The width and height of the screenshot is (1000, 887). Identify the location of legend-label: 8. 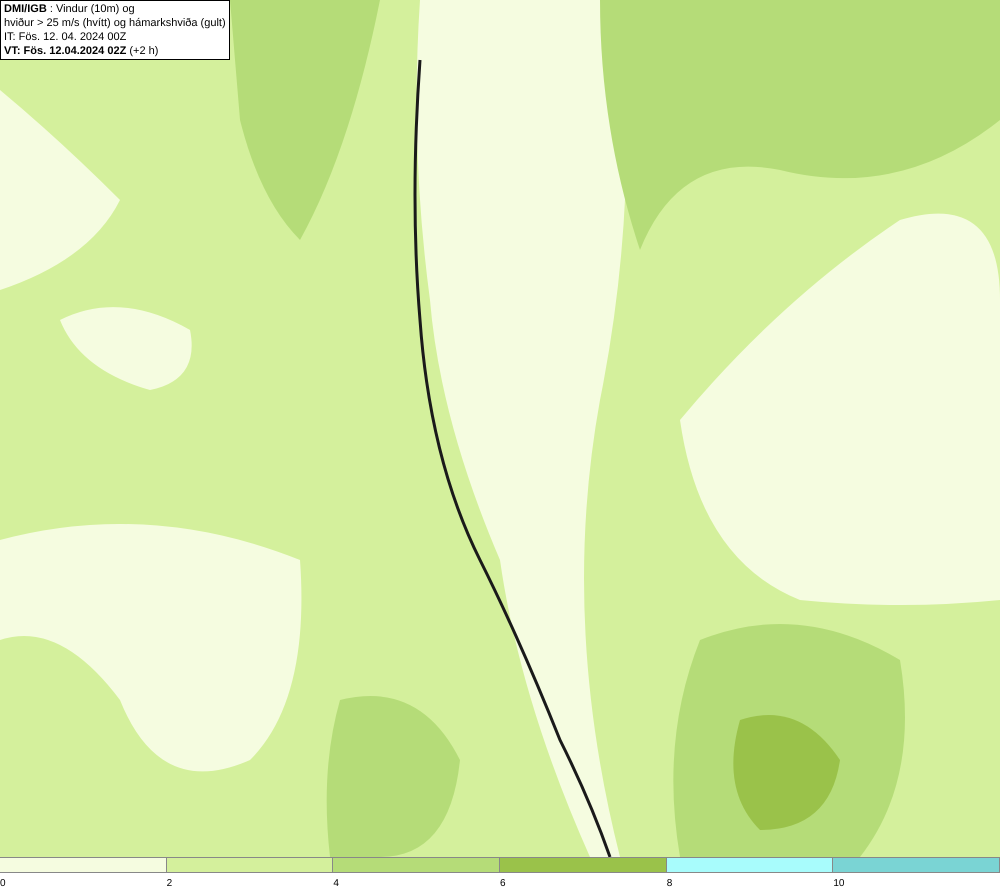
(669, 882).